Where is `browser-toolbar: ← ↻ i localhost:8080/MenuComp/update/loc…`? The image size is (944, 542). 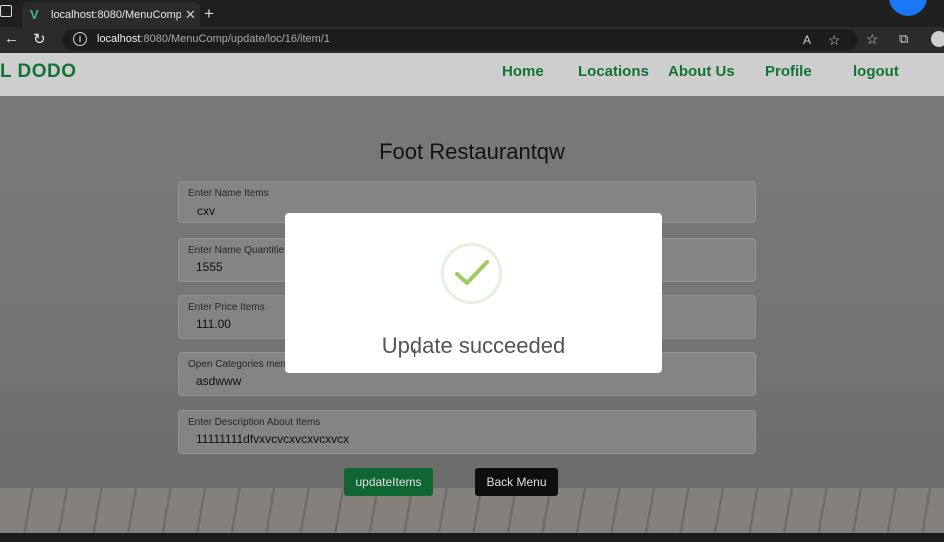
browser-toolbar: ← ↻ i localhost:8080/MenuComp/update/loc… is located at coordinates (472, 40).